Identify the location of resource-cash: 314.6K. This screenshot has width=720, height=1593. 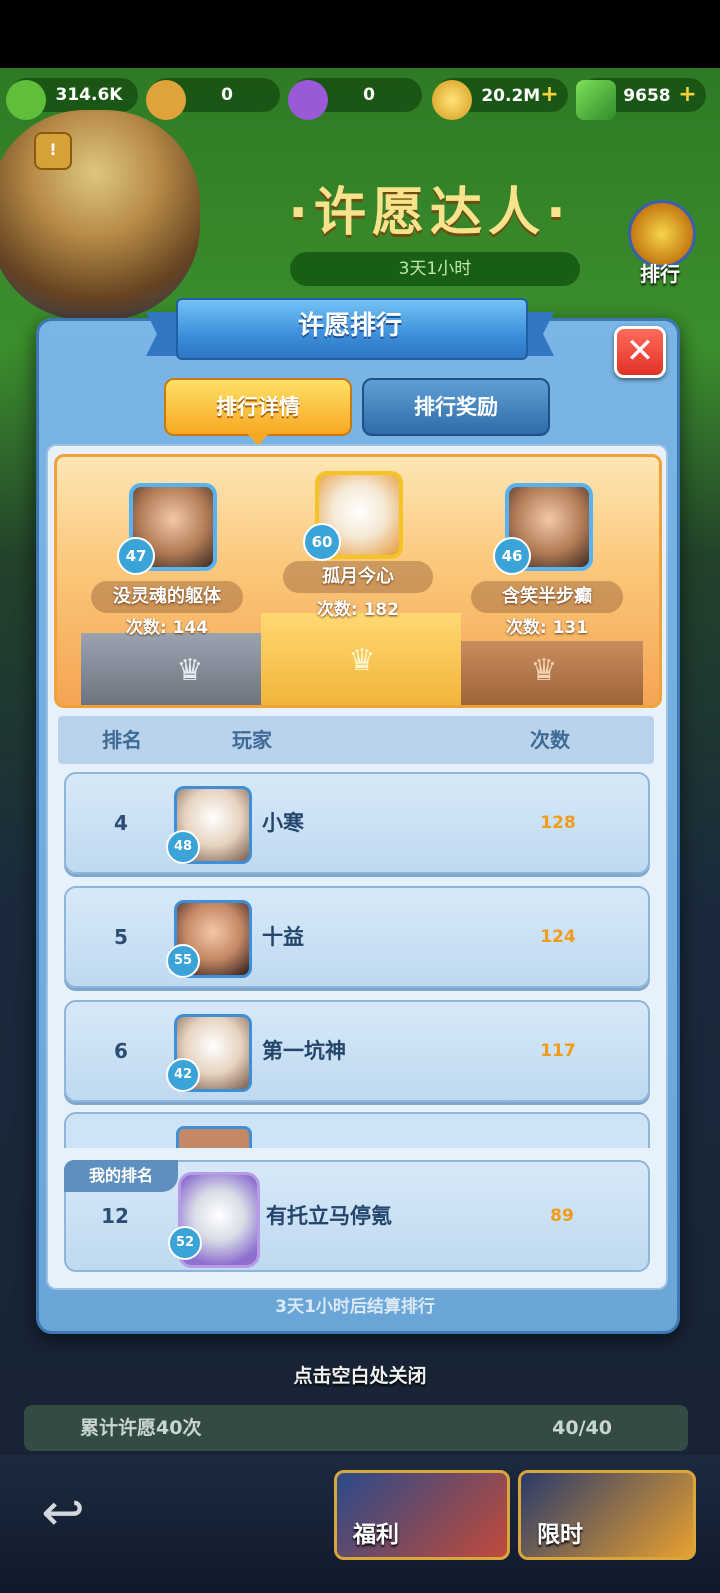
(72, 99).